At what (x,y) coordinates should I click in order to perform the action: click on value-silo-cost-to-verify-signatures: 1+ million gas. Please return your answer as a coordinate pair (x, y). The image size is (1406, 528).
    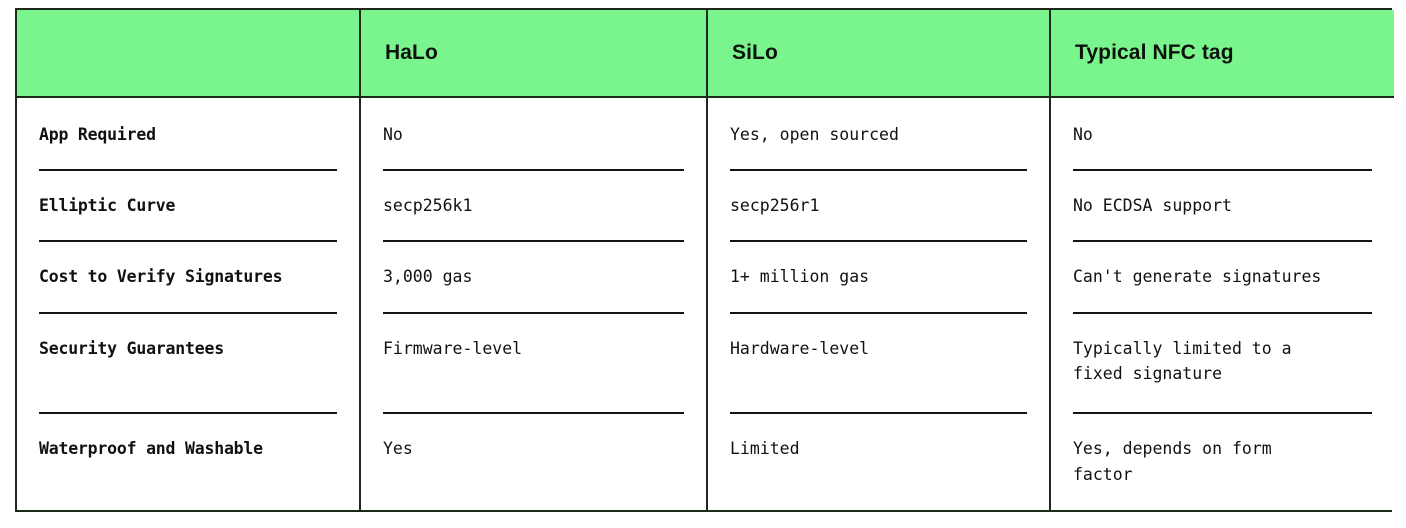
    Looking at the image, I should click on (878, 276).